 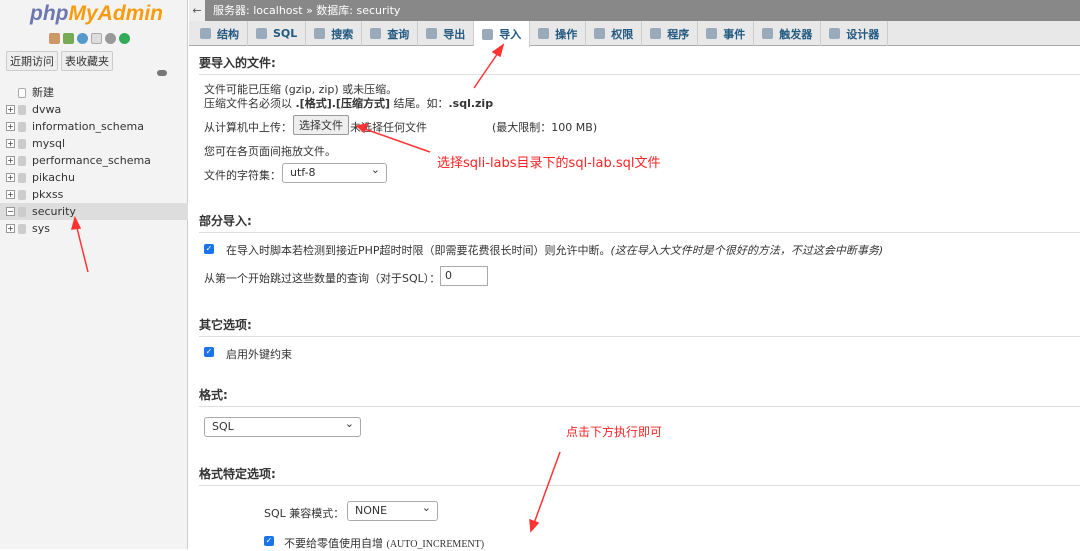 I want to click on annotation-choose-file: 选择sqli-labs目录下的sql-lab.sql文件, so click(x=549, y=163).